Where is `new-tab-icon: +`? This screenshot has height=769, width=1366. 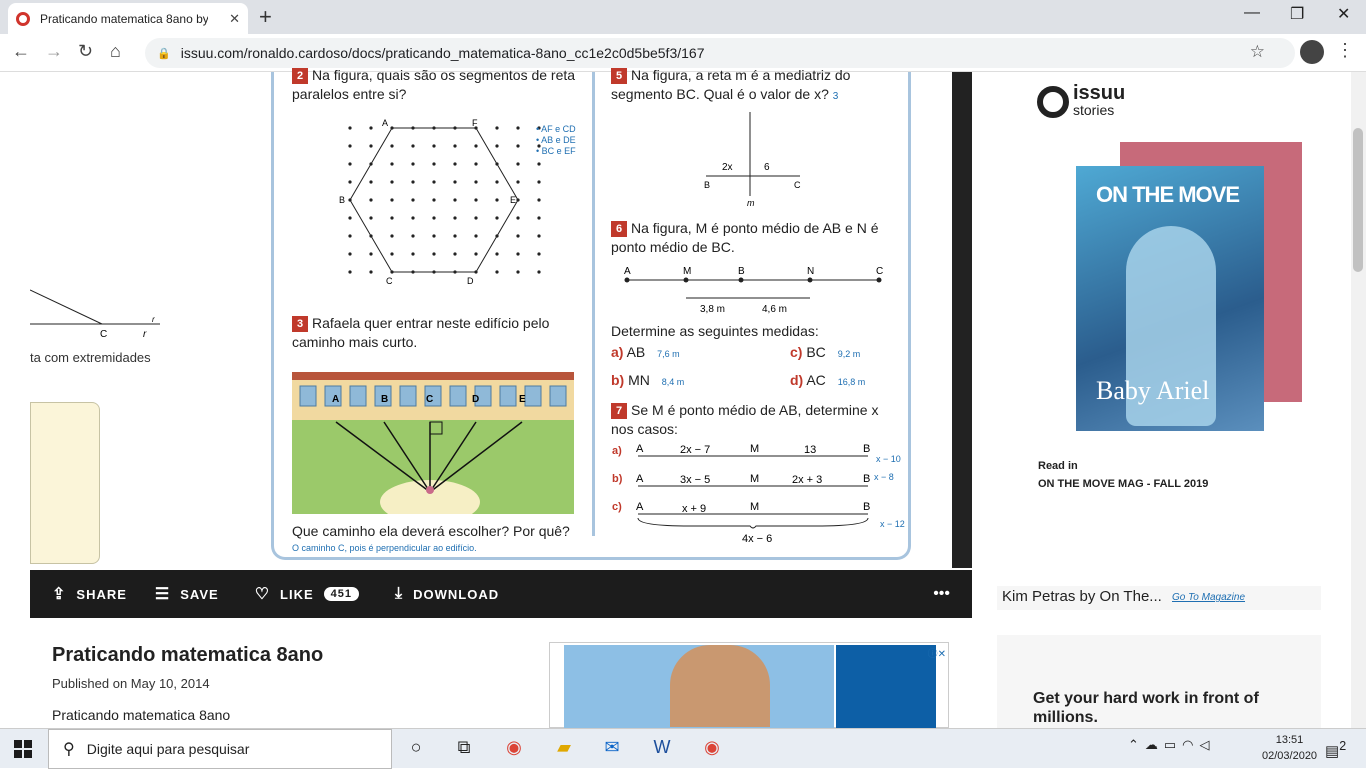
new-tab-icon: + is located at coordinates (265, 17).